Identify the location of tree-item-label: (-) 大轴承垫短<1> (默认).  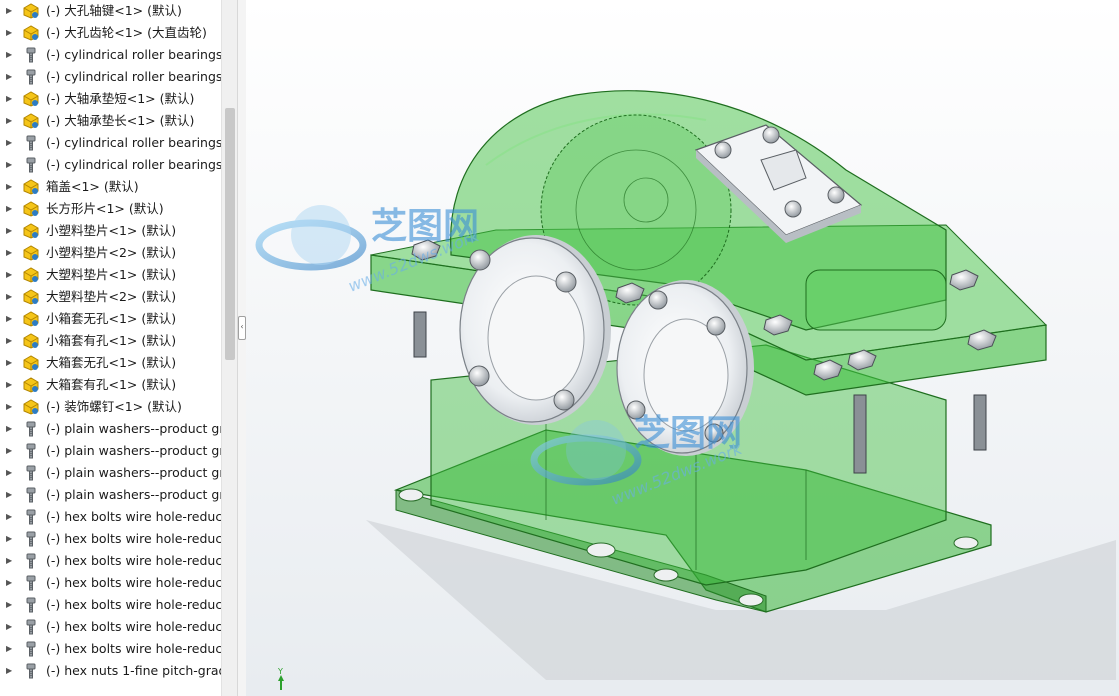
(120, 98).